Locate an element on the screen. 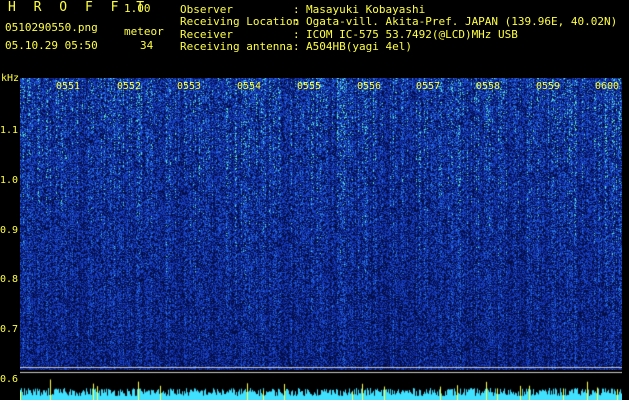  y-tick-0-8: 0.8 is located at coordinates (9, 279).